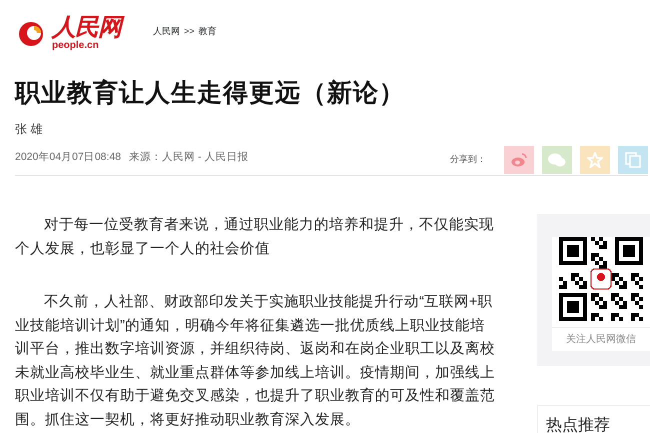 The height and width of the screenshot is (433, 650). Describe the element at coordinates (166, 31) in the screenshot. I see `breadcrumb-link: 人民网` at that location.